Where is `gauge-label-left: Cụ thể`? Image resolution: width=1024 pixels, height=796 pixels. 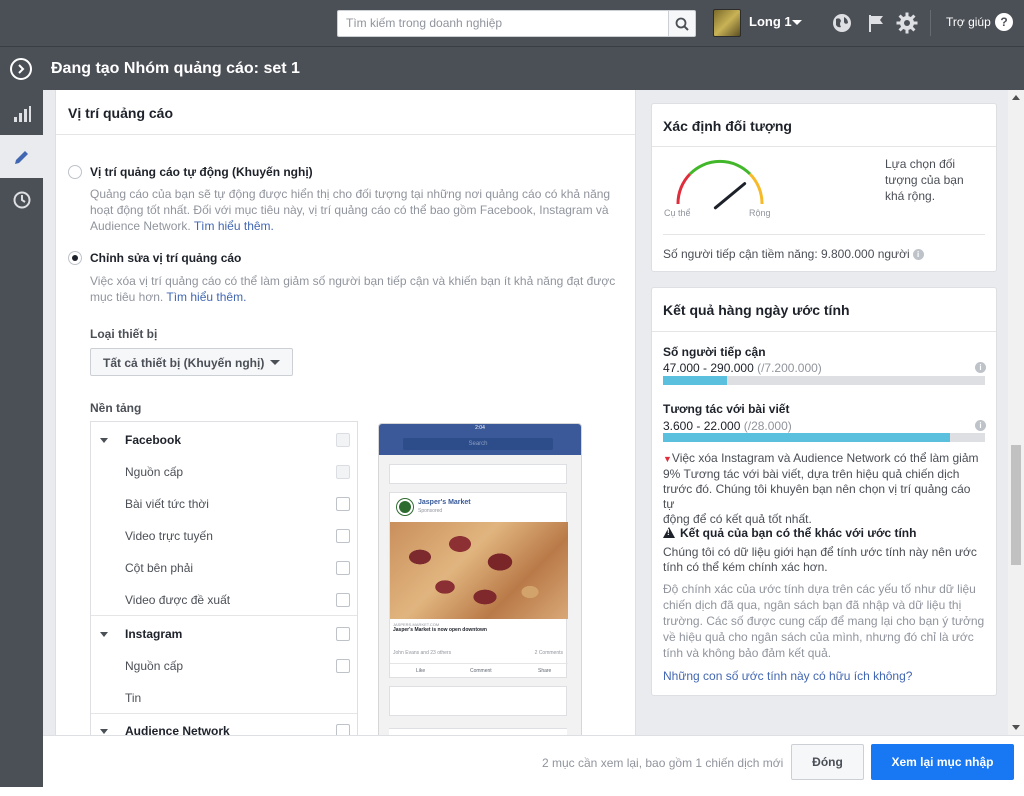 gauge-label-left: Cụ thể is located at coordinates (677, 213).